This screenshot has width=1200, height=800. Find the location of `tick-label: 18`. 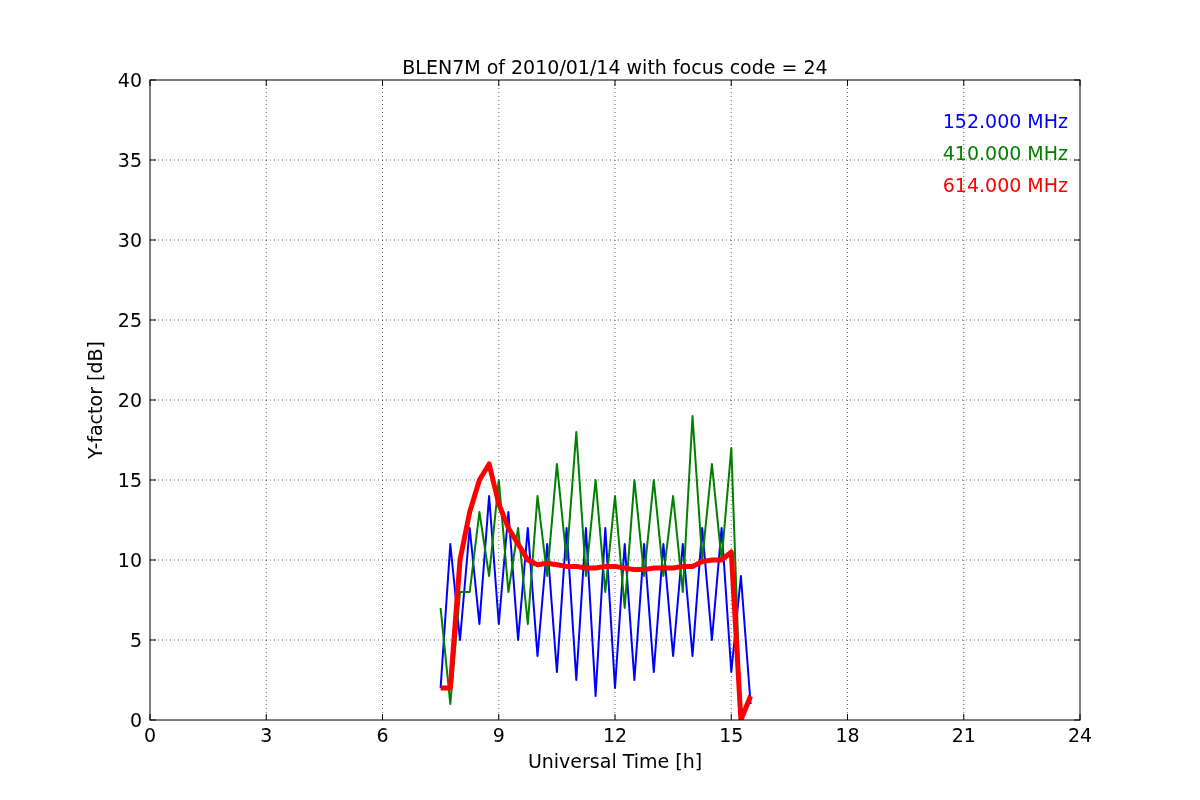

tick-label: 18 is located at coordinates (847, 735).